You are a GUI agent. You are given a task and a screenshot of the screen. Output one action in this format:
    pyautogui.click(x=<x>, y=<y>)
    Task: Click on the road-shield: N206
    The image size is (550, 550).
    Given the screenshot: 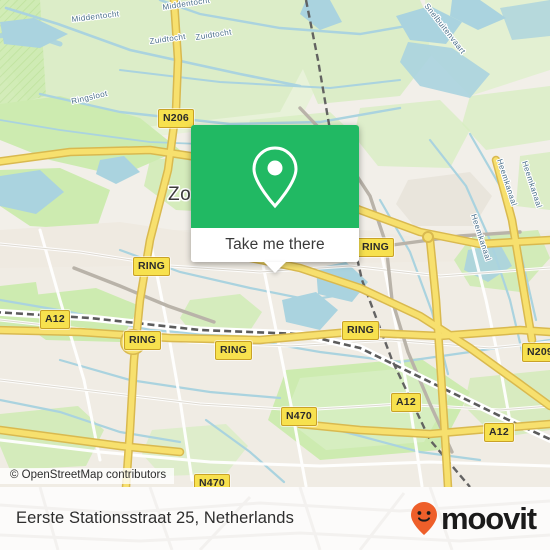 What is the action you would take?
    pyautogui.click(x=176, y=118)
    